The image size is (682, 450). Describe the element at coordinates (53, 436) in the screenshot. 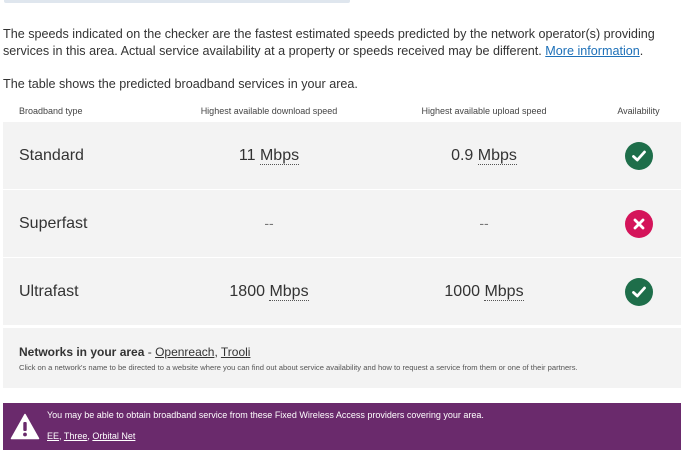

I see `provider-link-ee: EE` at that location.